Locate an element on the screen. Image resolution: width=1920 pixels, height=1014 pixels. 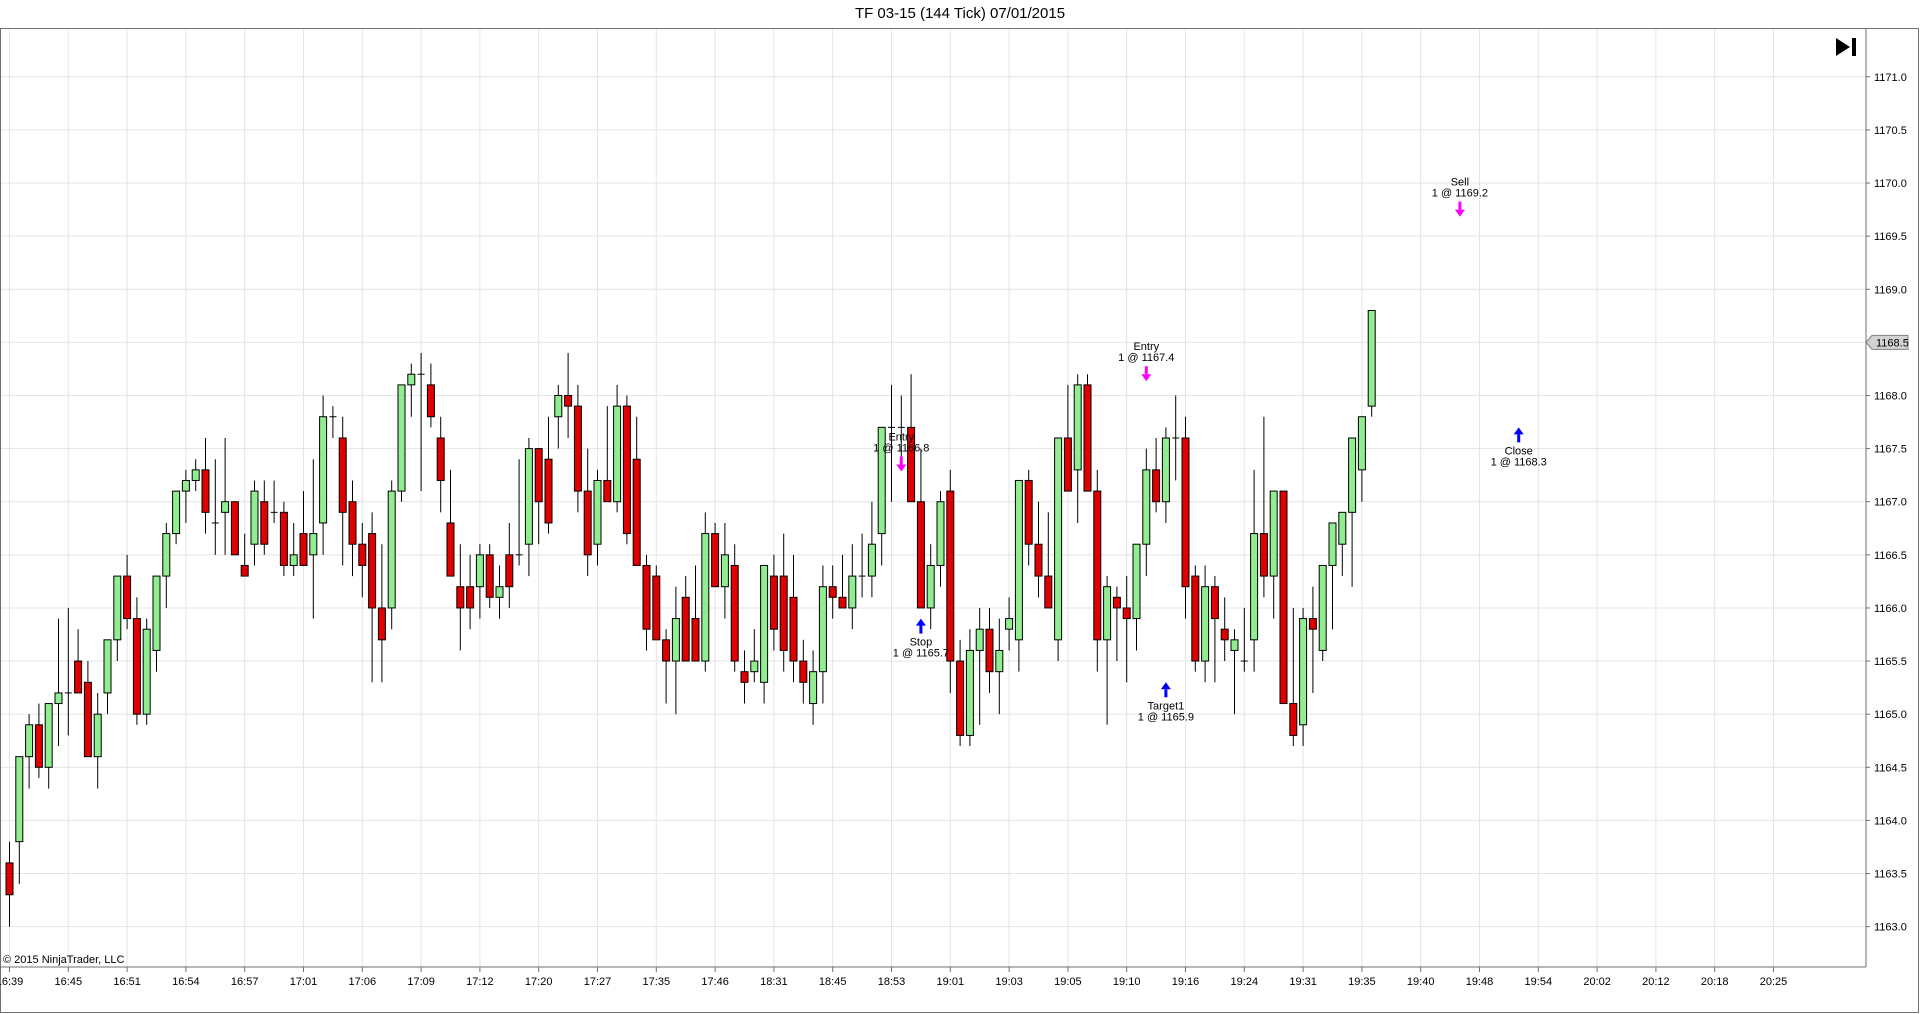
x-tick-label: 17:20 is located at coordinates (539, 982).